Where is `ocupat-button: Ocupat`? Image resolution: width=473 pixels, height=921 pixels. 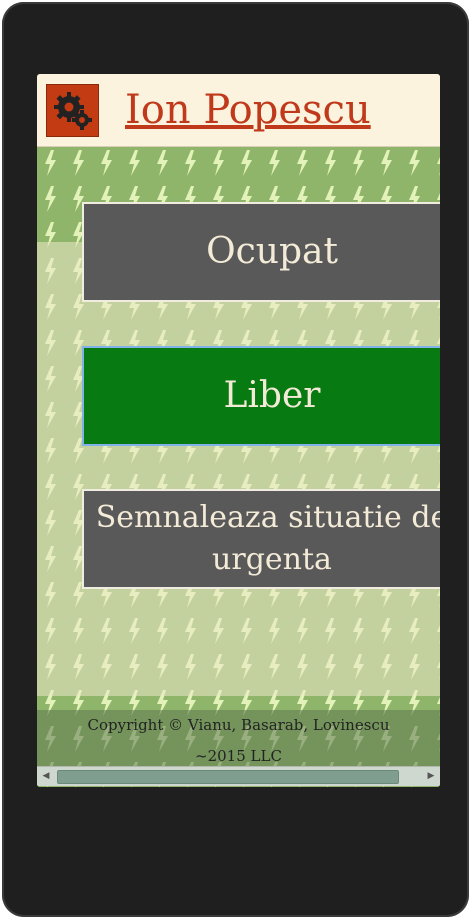
ocupat-button: Ocupat is located at coordinates (261, 252).